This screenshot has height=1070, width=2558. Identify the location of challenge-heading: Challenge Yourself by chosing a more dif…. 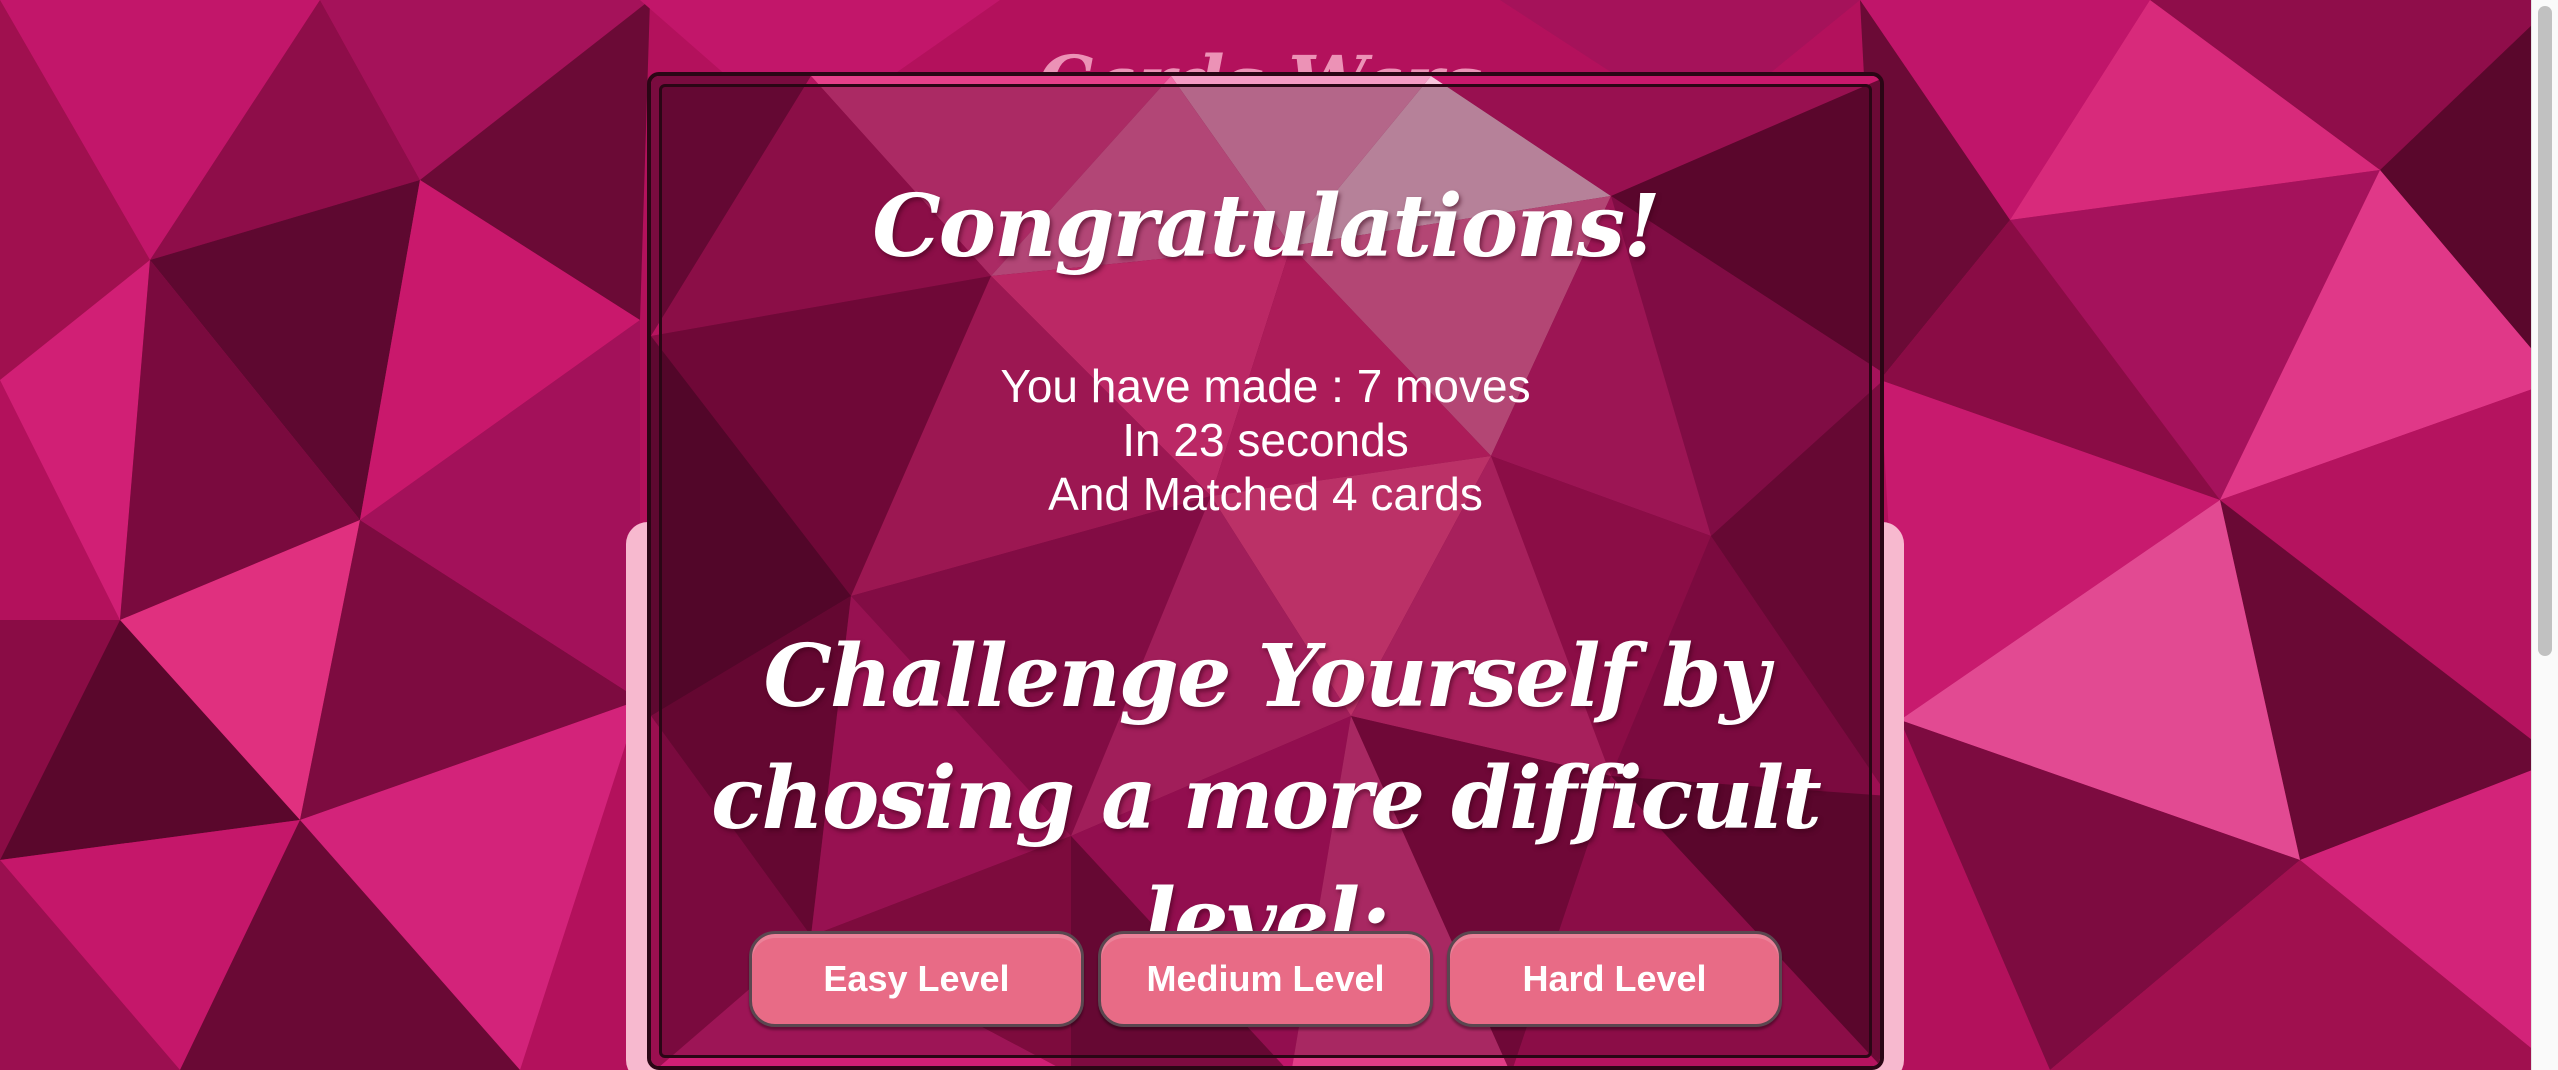
(1266, 798).